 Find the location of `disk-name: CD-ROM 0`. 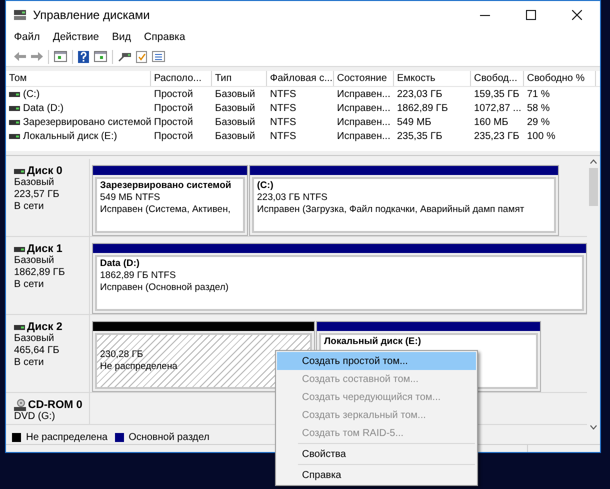

disk-name: CD-ROM 0 is located at coordinates (55, 405).